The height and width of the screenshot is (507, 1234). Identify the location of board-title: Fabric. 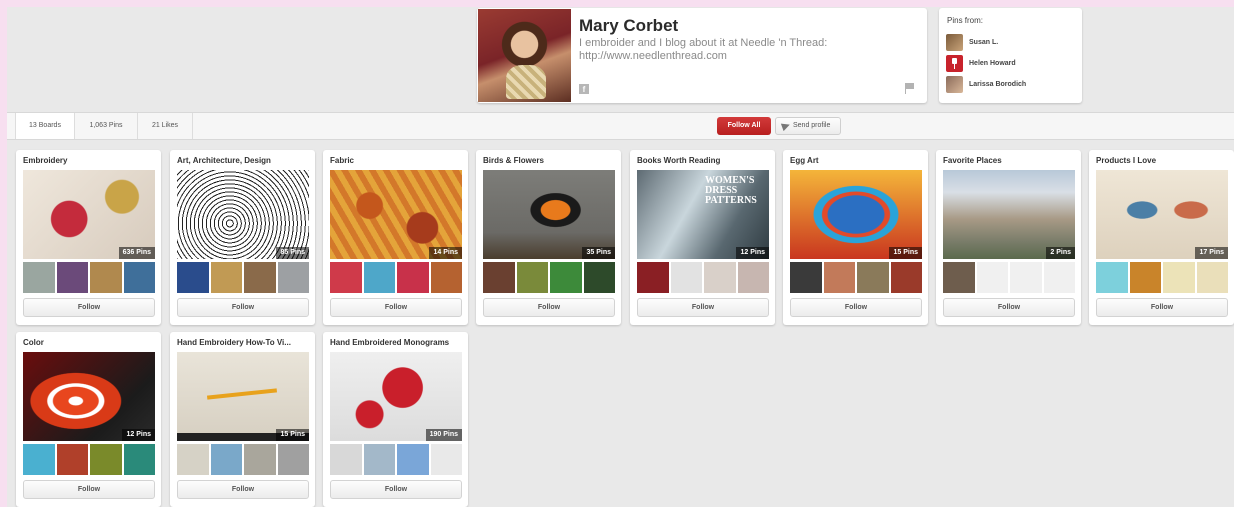
(396, 160).